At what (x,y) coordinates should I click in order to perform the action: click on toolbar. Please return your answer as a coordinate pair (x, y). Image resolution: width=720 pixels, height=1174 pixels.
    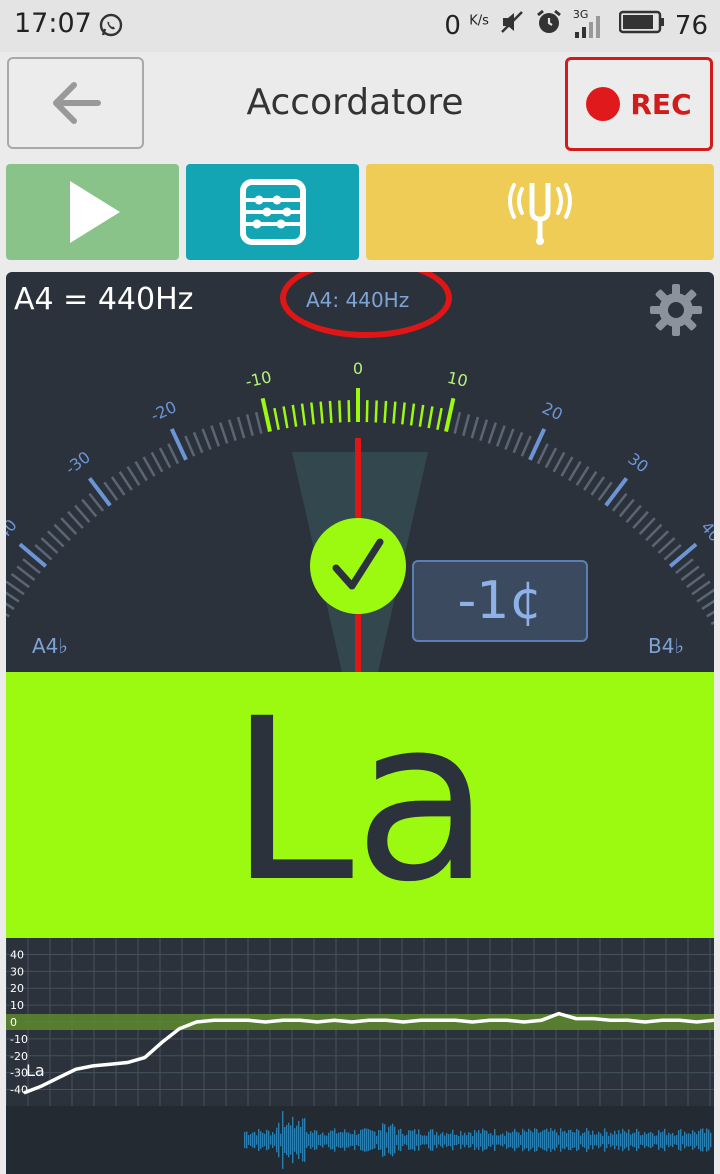
    Looking at the image, I should click on (360, 212).